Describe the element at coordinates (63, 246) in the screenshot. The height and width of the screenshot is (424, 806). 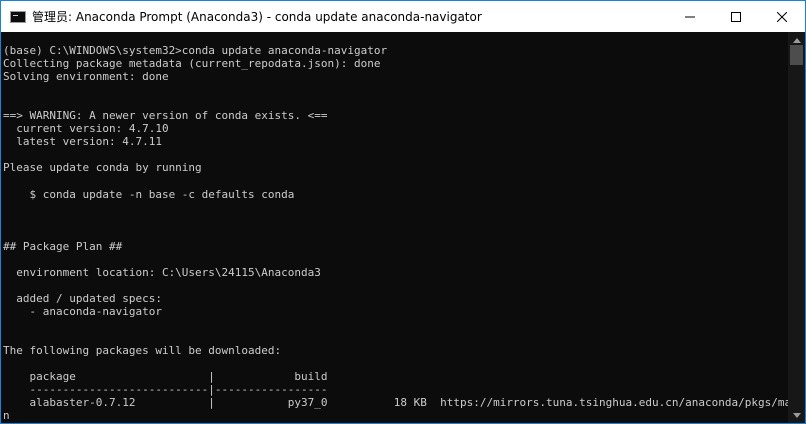
I see `console-line: ## Package Plan ##` at that location.